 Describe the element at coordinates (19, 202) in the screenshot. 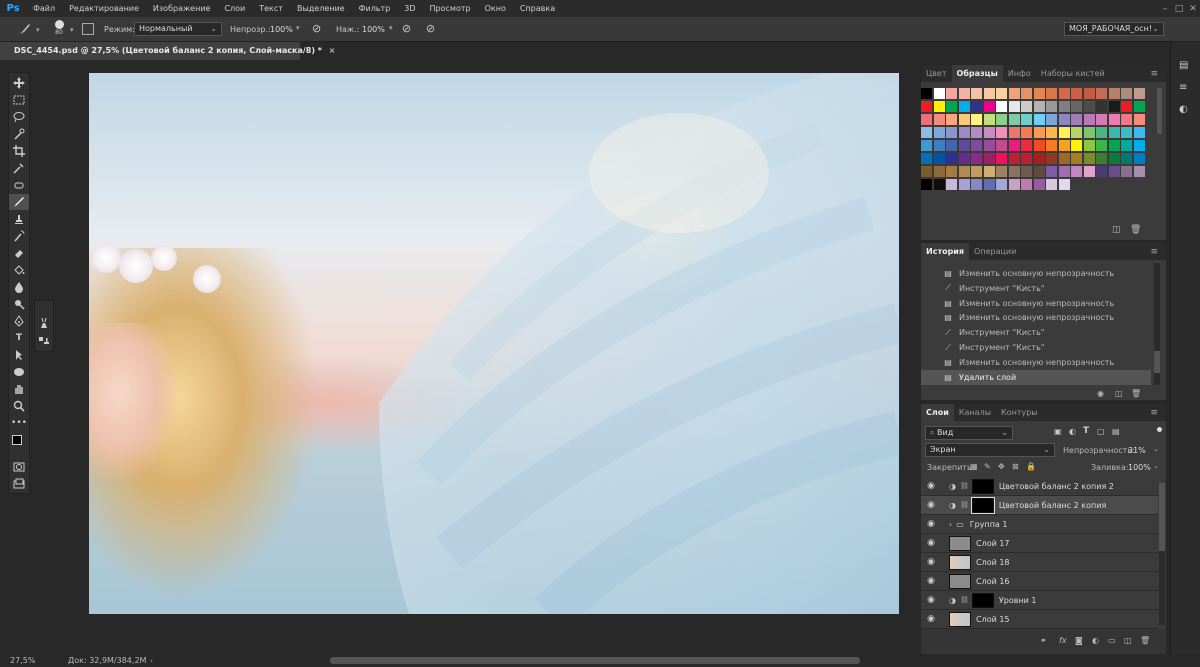

I see `brush-tool-icon` at that location.